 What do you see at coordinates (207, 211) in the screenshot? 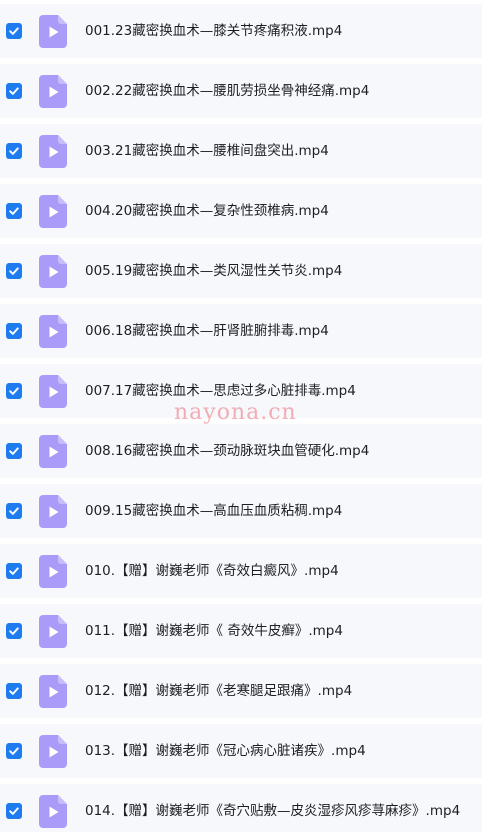
I see `file-name: 004.20藏密换血术—复杂性颈椎病.mp4` at bounding box center [207, 211].